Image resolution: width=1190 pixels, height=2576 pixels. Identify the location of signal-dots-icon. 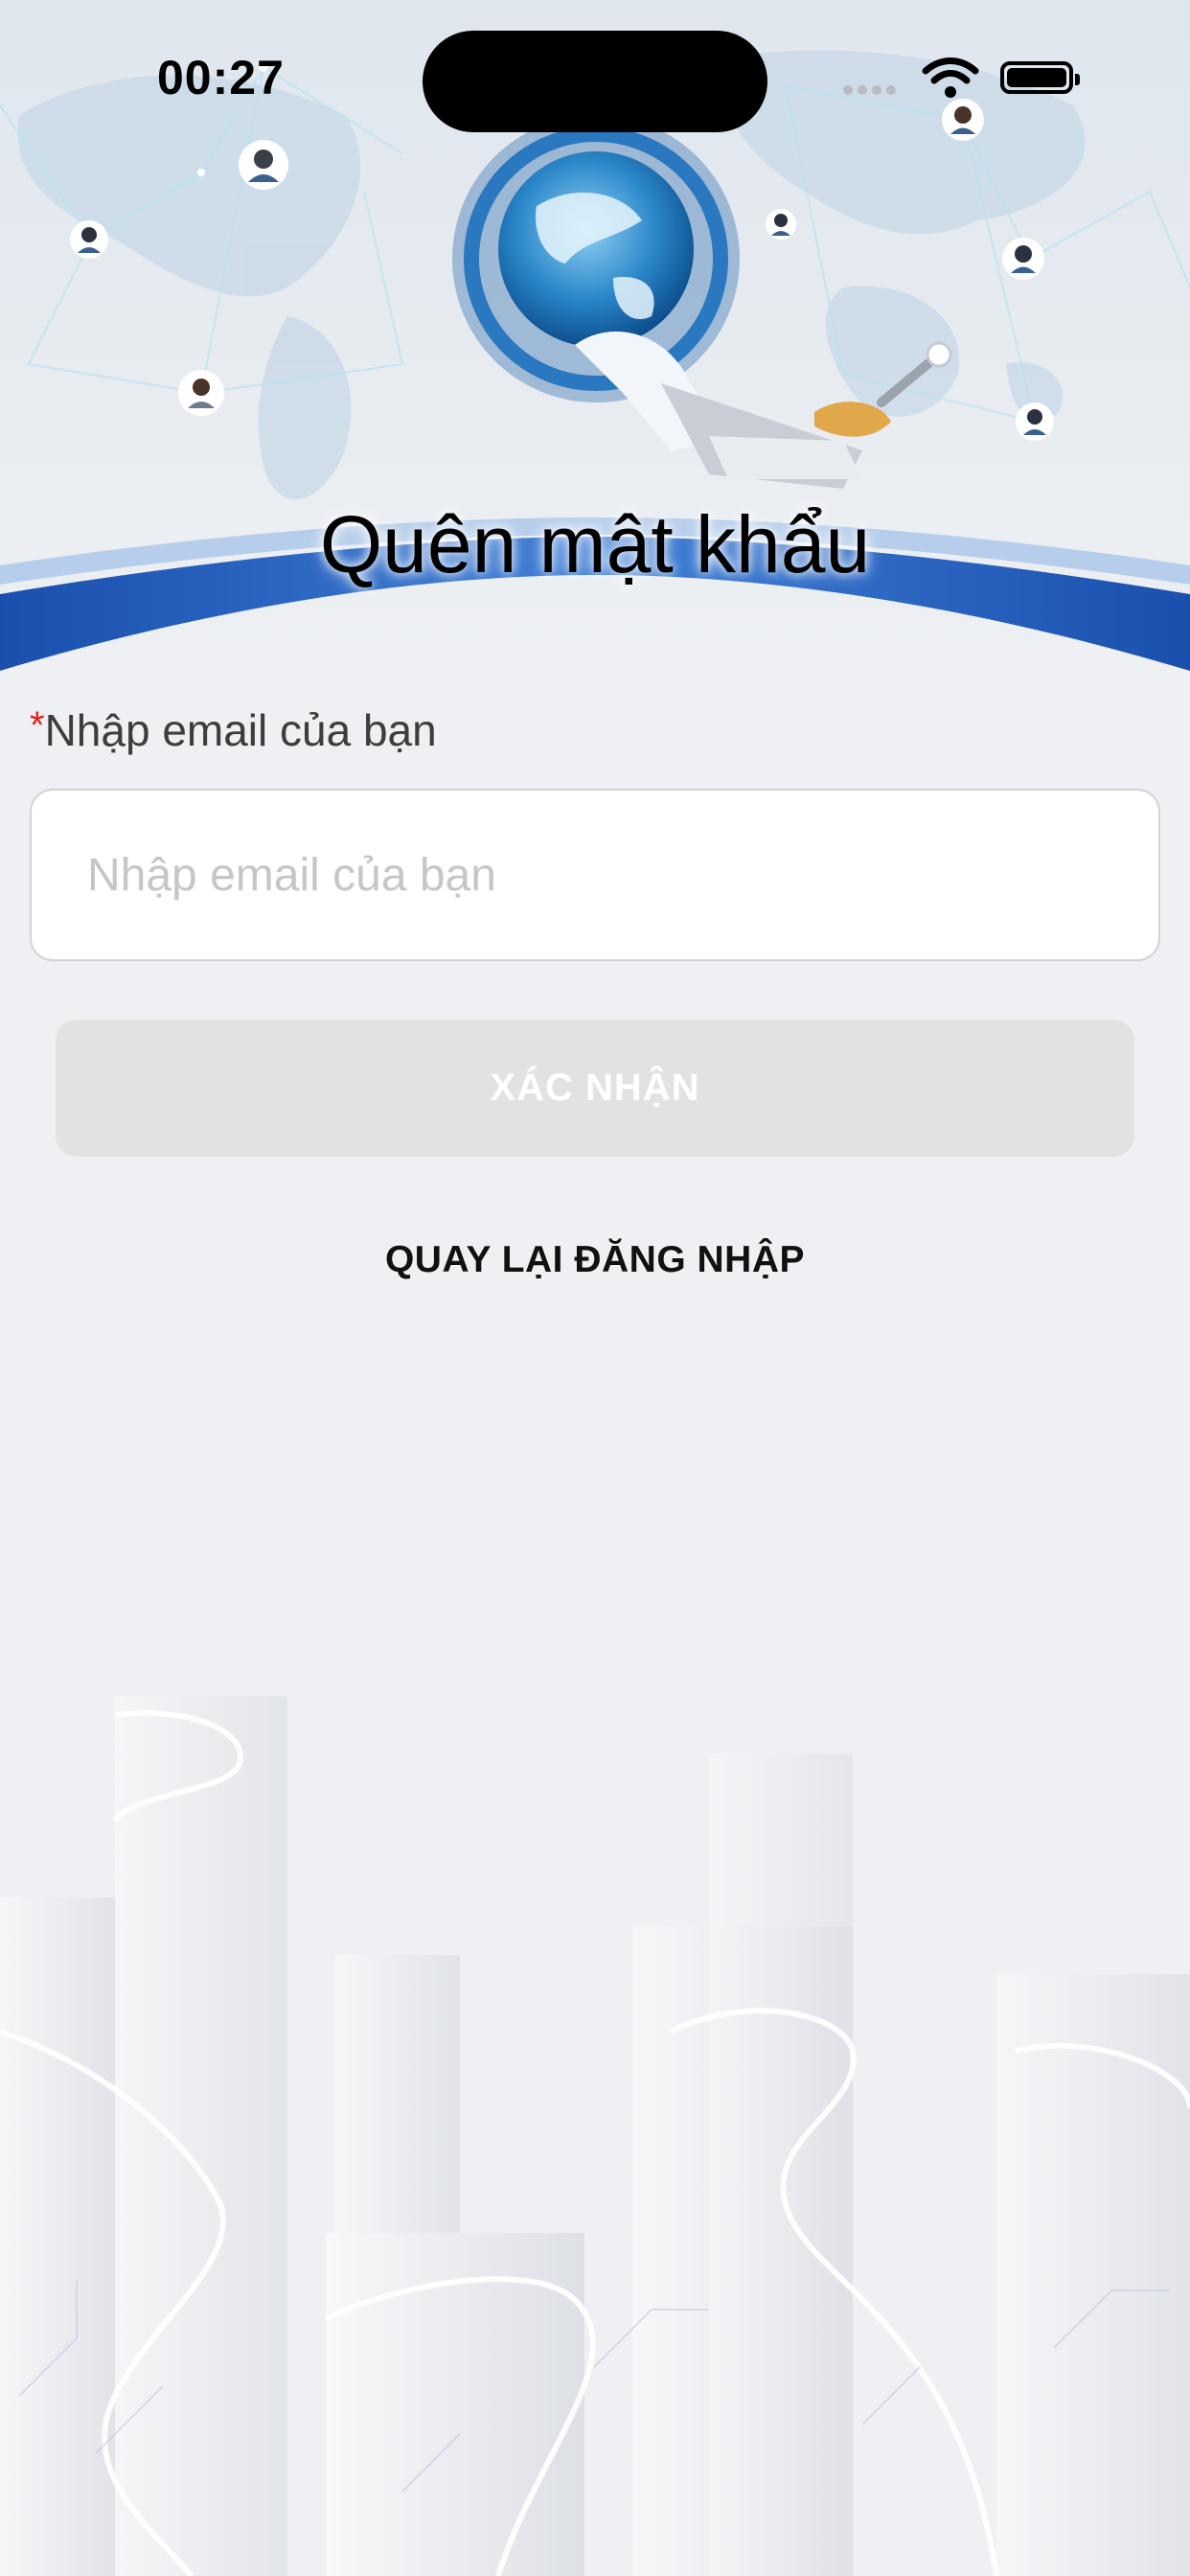
(872, 91).